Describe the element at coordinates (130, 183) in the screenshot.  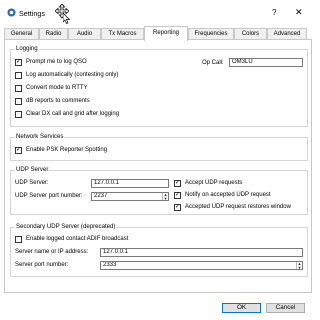
I see `udp-server-input: 127.0.0.1` at that location.